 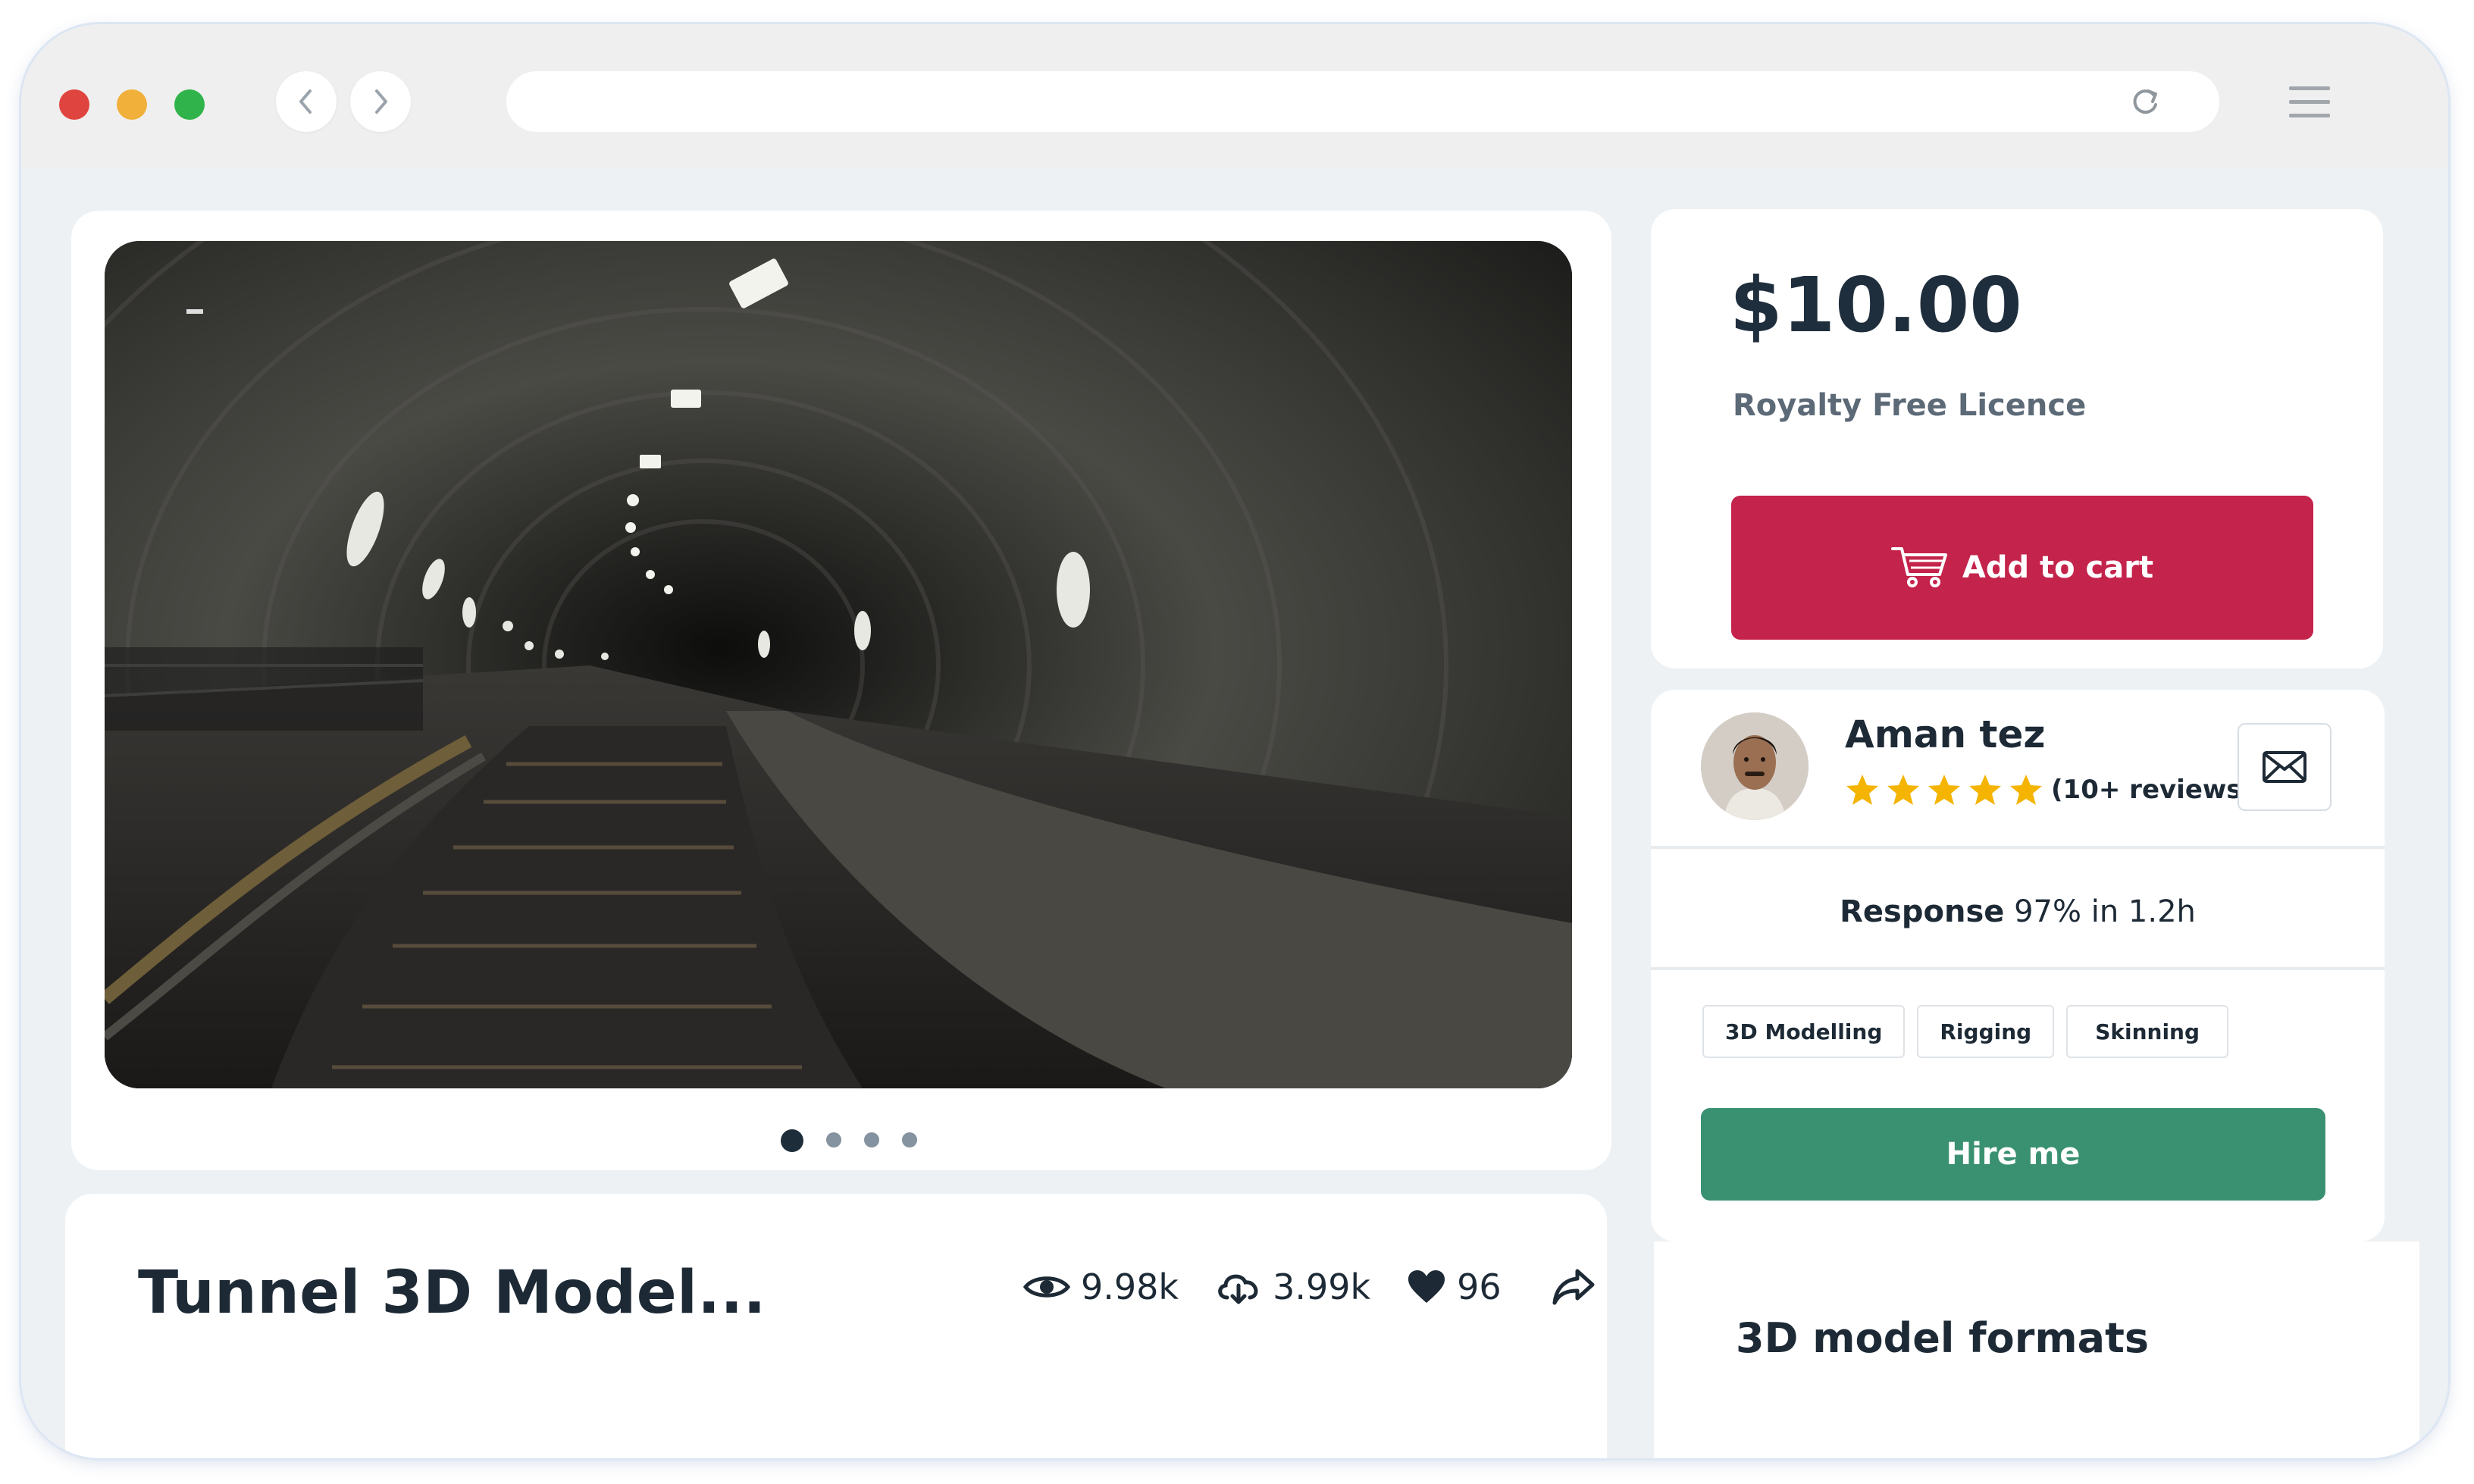 What do you see at coordinates (1046, 1287) in the screenshot?
I see `eye-icon` at bounding box center [1046, 1287].